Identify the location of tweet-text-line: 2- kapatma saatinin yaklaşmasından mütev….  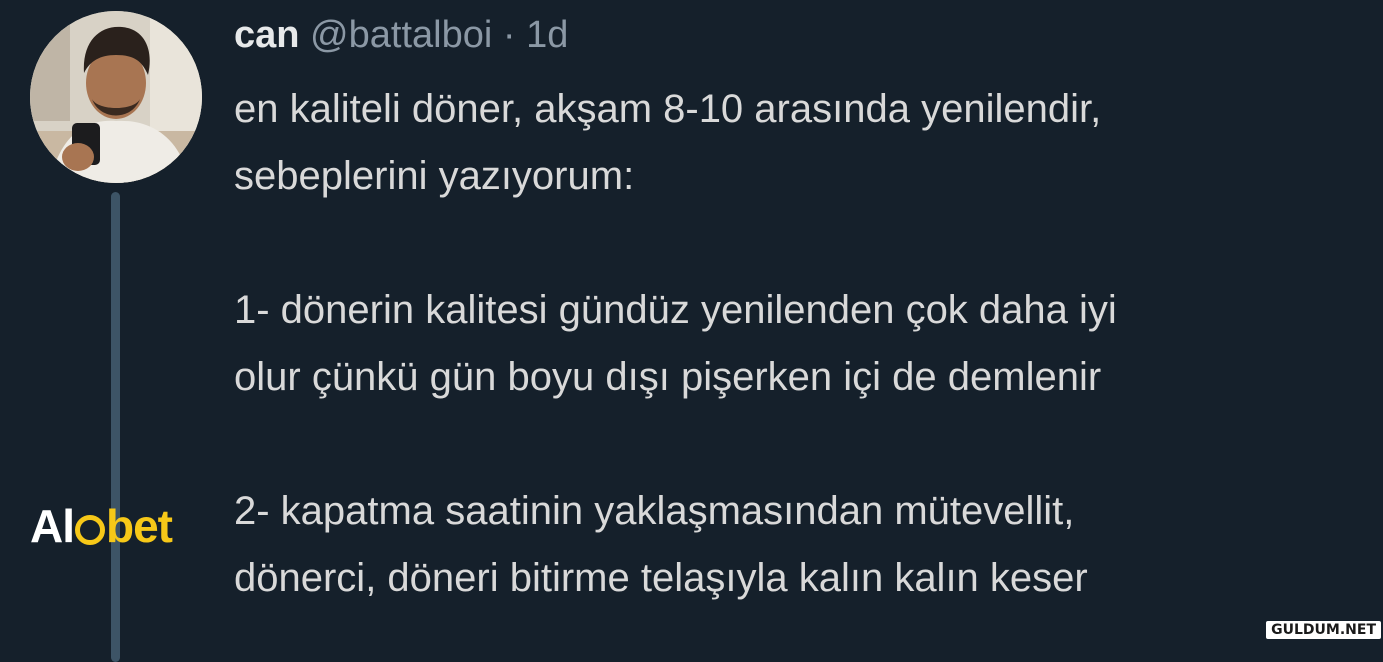
(654, 511).